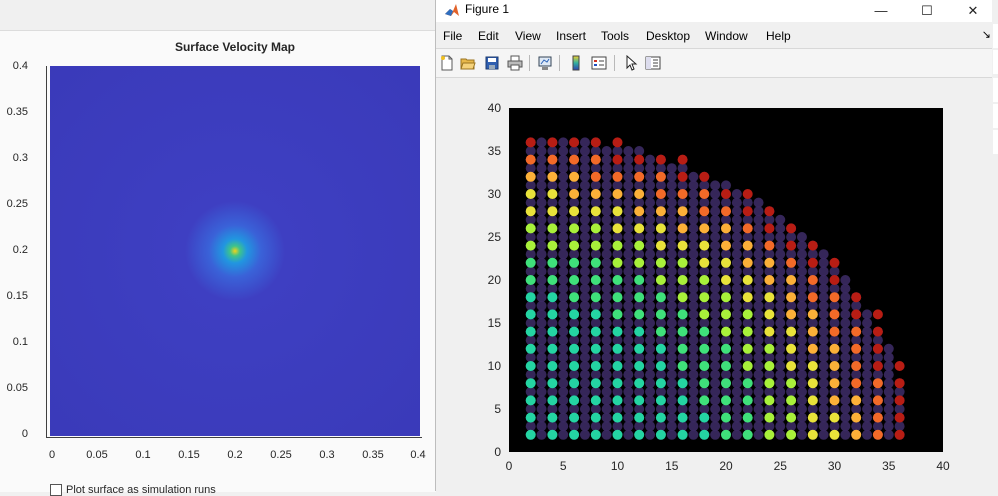  I want to click on y-tick-label: 15, so click(495, 323).